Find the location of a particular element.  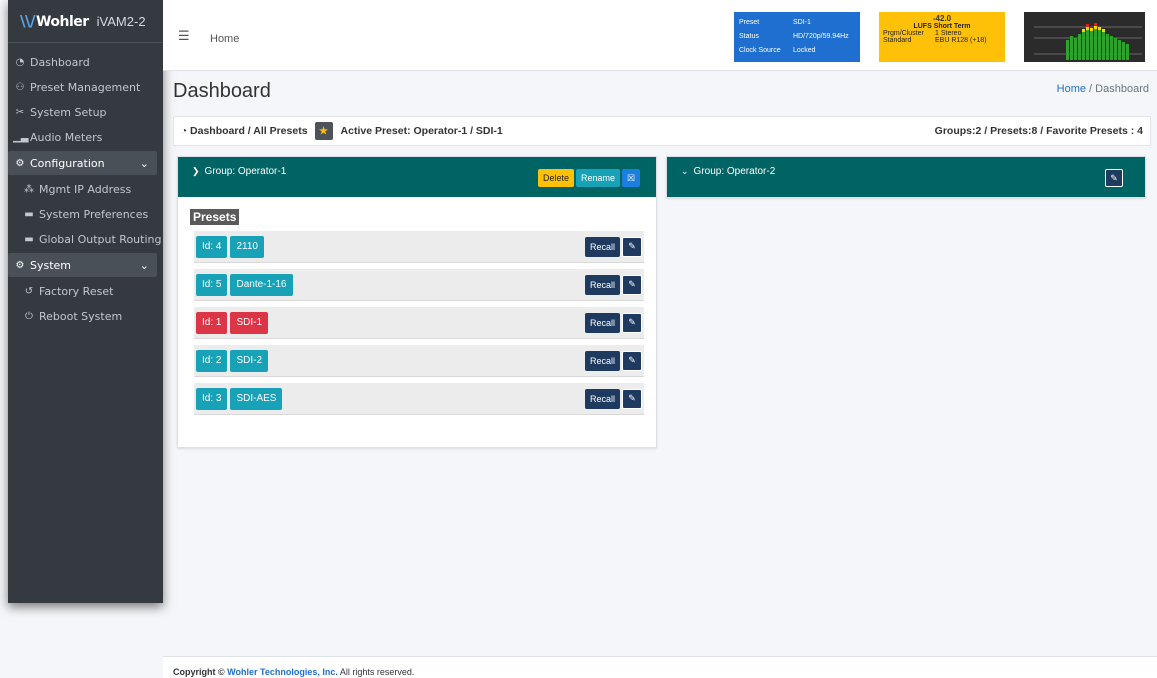

close-icon: ☒ is located at coordinates (631, 177).